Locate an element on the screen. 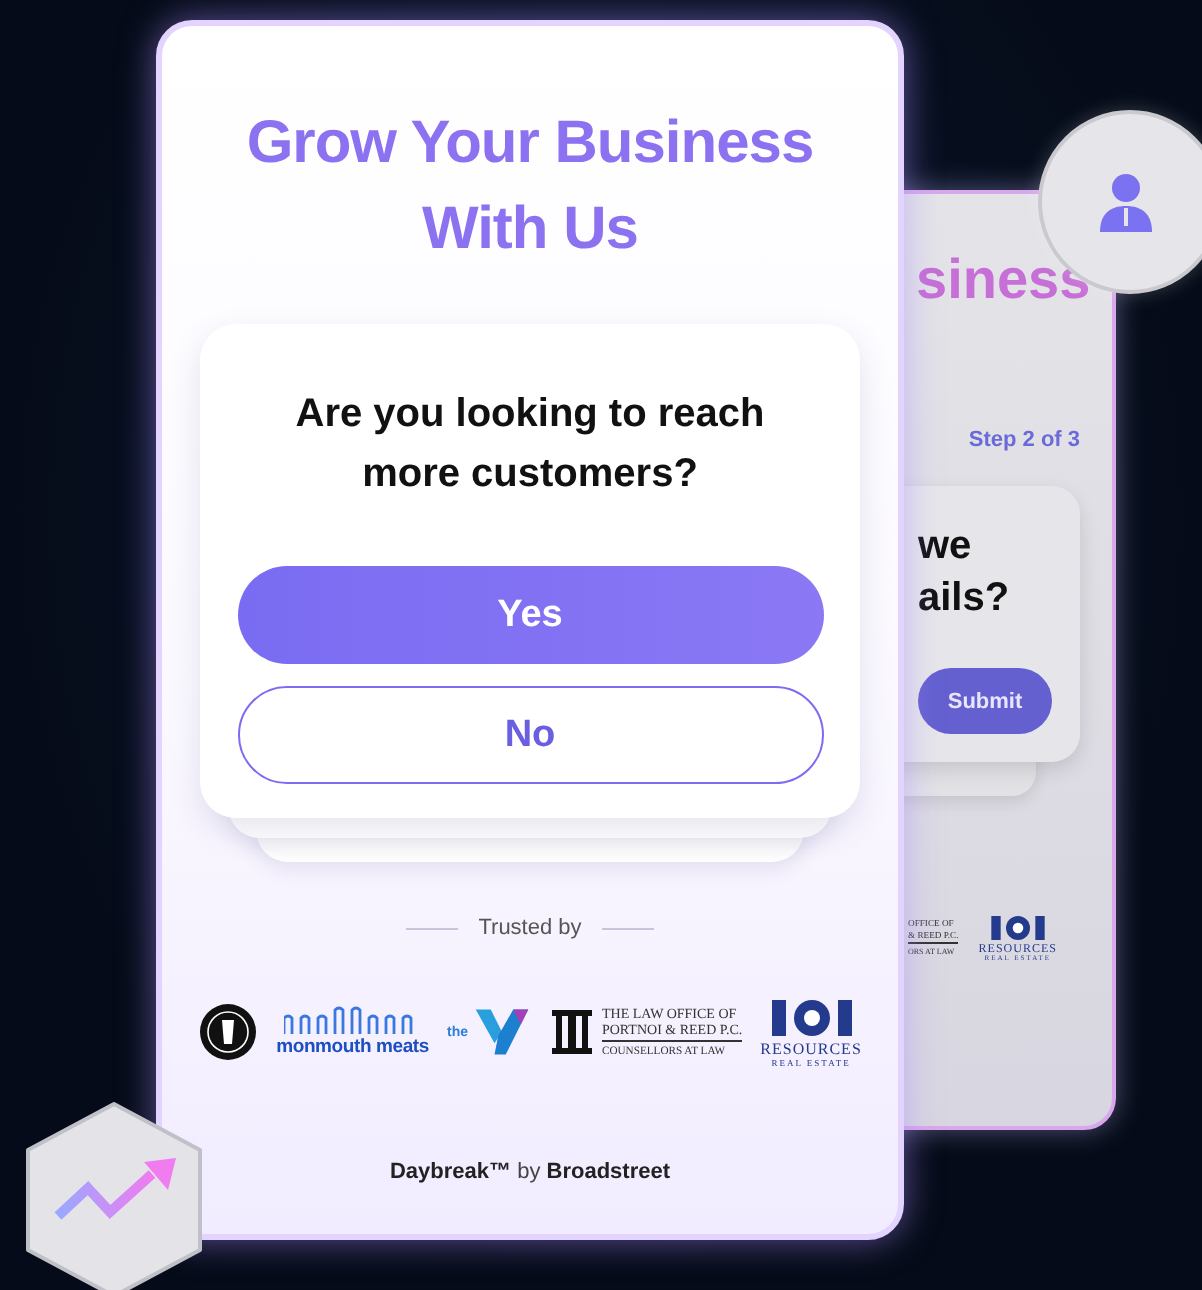 This screenshot has height=1290, width=1202. answer-button: Yes is located at coordinates (530, 615).